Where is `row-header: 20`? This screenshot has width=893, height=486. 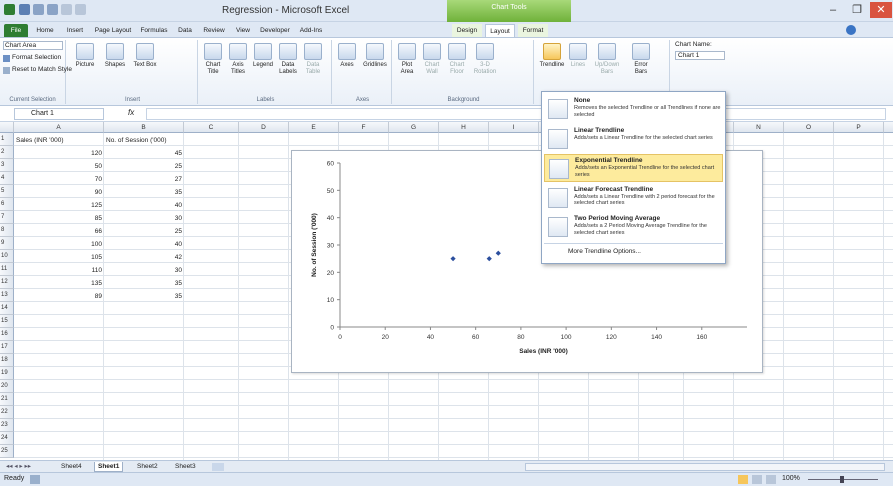
row-header: 20 is located at coordinates (7, 386).